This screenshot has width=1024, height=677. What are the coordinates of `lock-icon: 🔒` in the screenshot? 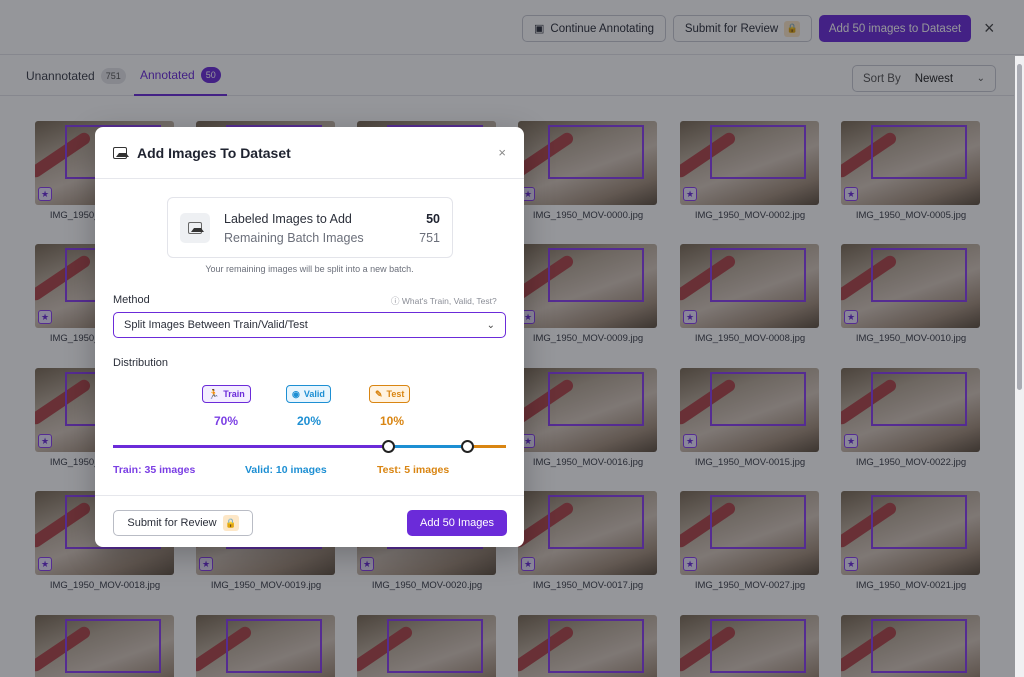 It's located at (230, 523).